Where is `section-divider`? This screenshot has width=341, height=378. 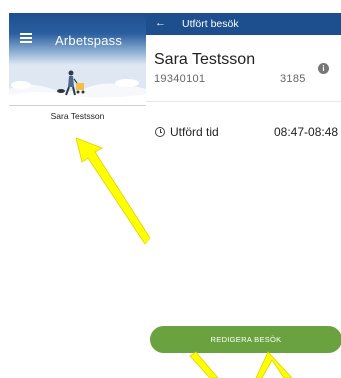
section-divider is located at coordinates (243, 101).